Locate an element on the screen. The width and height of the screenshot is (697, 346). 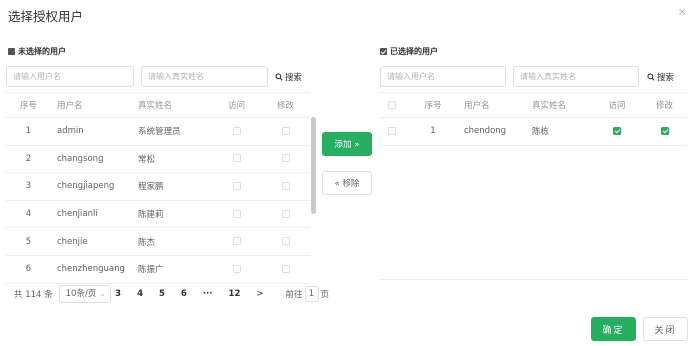
right-username-input: 请输入用户名 is located at coordinates (443, 76).